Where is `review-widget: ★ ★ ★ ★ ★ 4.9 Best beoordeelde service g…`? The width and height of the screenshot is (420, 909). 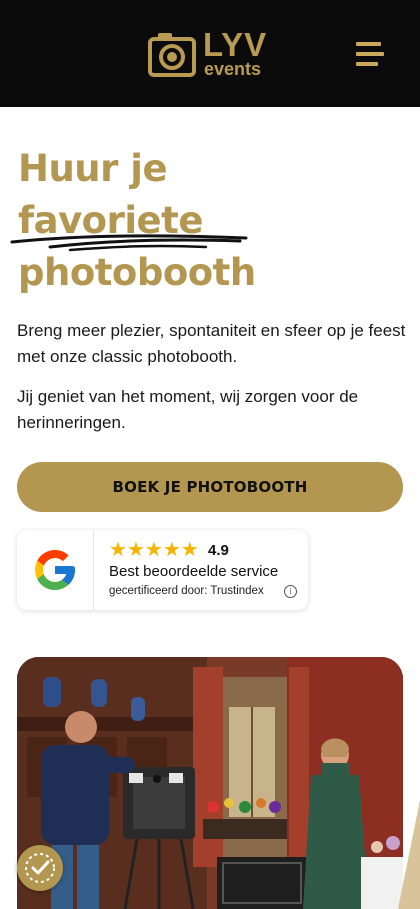 review-widget: ★ ★ ★ ★ ★ 4.9 Best beoordeelde service g… is located at coordinates (162, 570).